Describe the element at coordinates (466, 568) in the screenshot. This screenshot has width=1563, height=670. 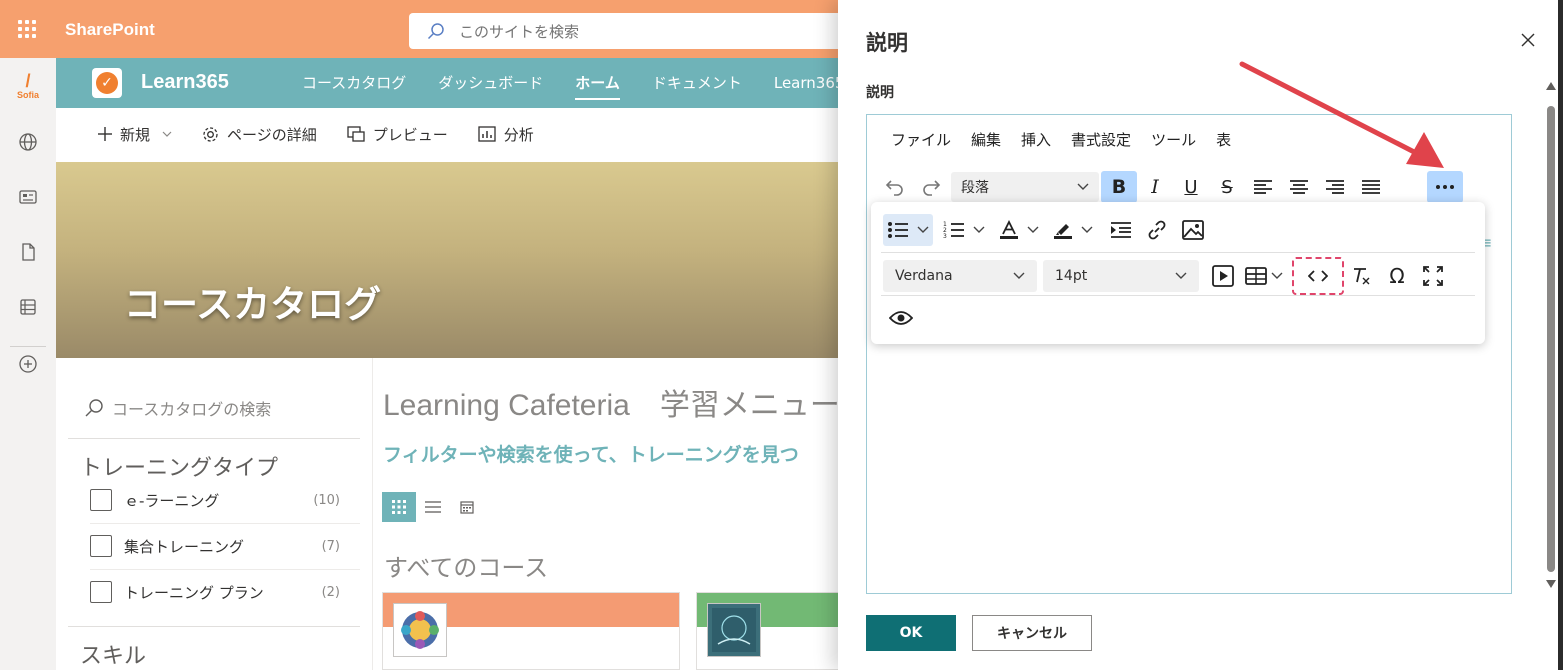
I see `all-courses-heading: すべてのコース` at that location.